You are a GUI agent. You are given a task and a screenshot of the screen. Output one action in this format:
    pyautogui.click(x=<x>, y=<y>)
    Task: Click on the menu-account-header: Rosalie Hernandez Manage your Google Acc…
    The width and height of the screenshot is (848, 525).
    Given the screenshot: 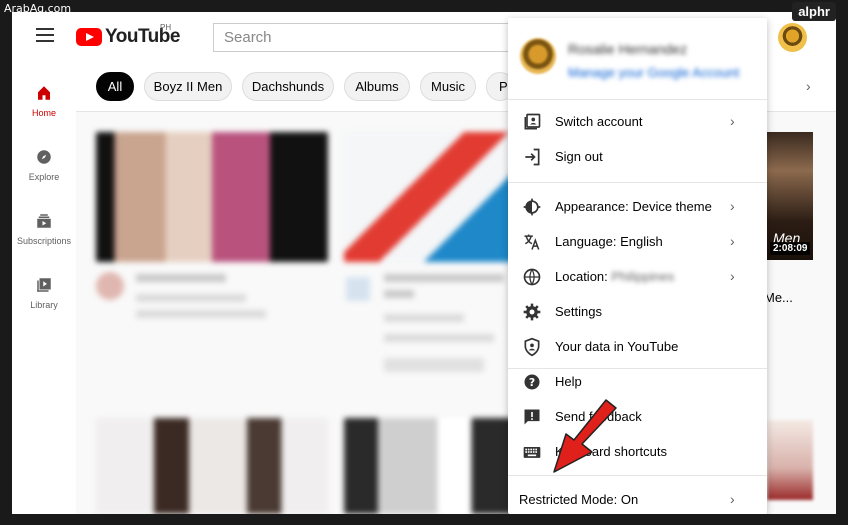 What is the action you would take?
    pyautogui.click(x=637, y=59)
    